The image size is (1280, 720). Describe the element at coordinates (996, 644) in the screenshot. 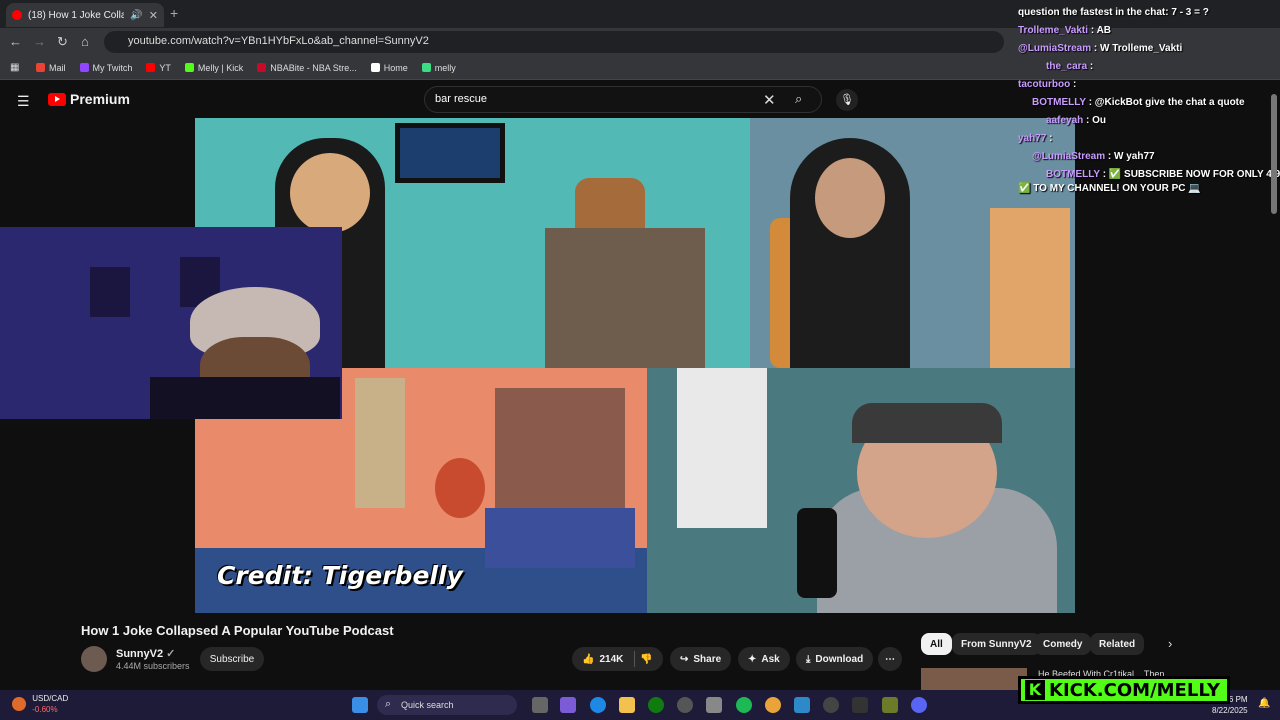

I see `chip-from-sunnyv2: From SunnyV2` at that location.